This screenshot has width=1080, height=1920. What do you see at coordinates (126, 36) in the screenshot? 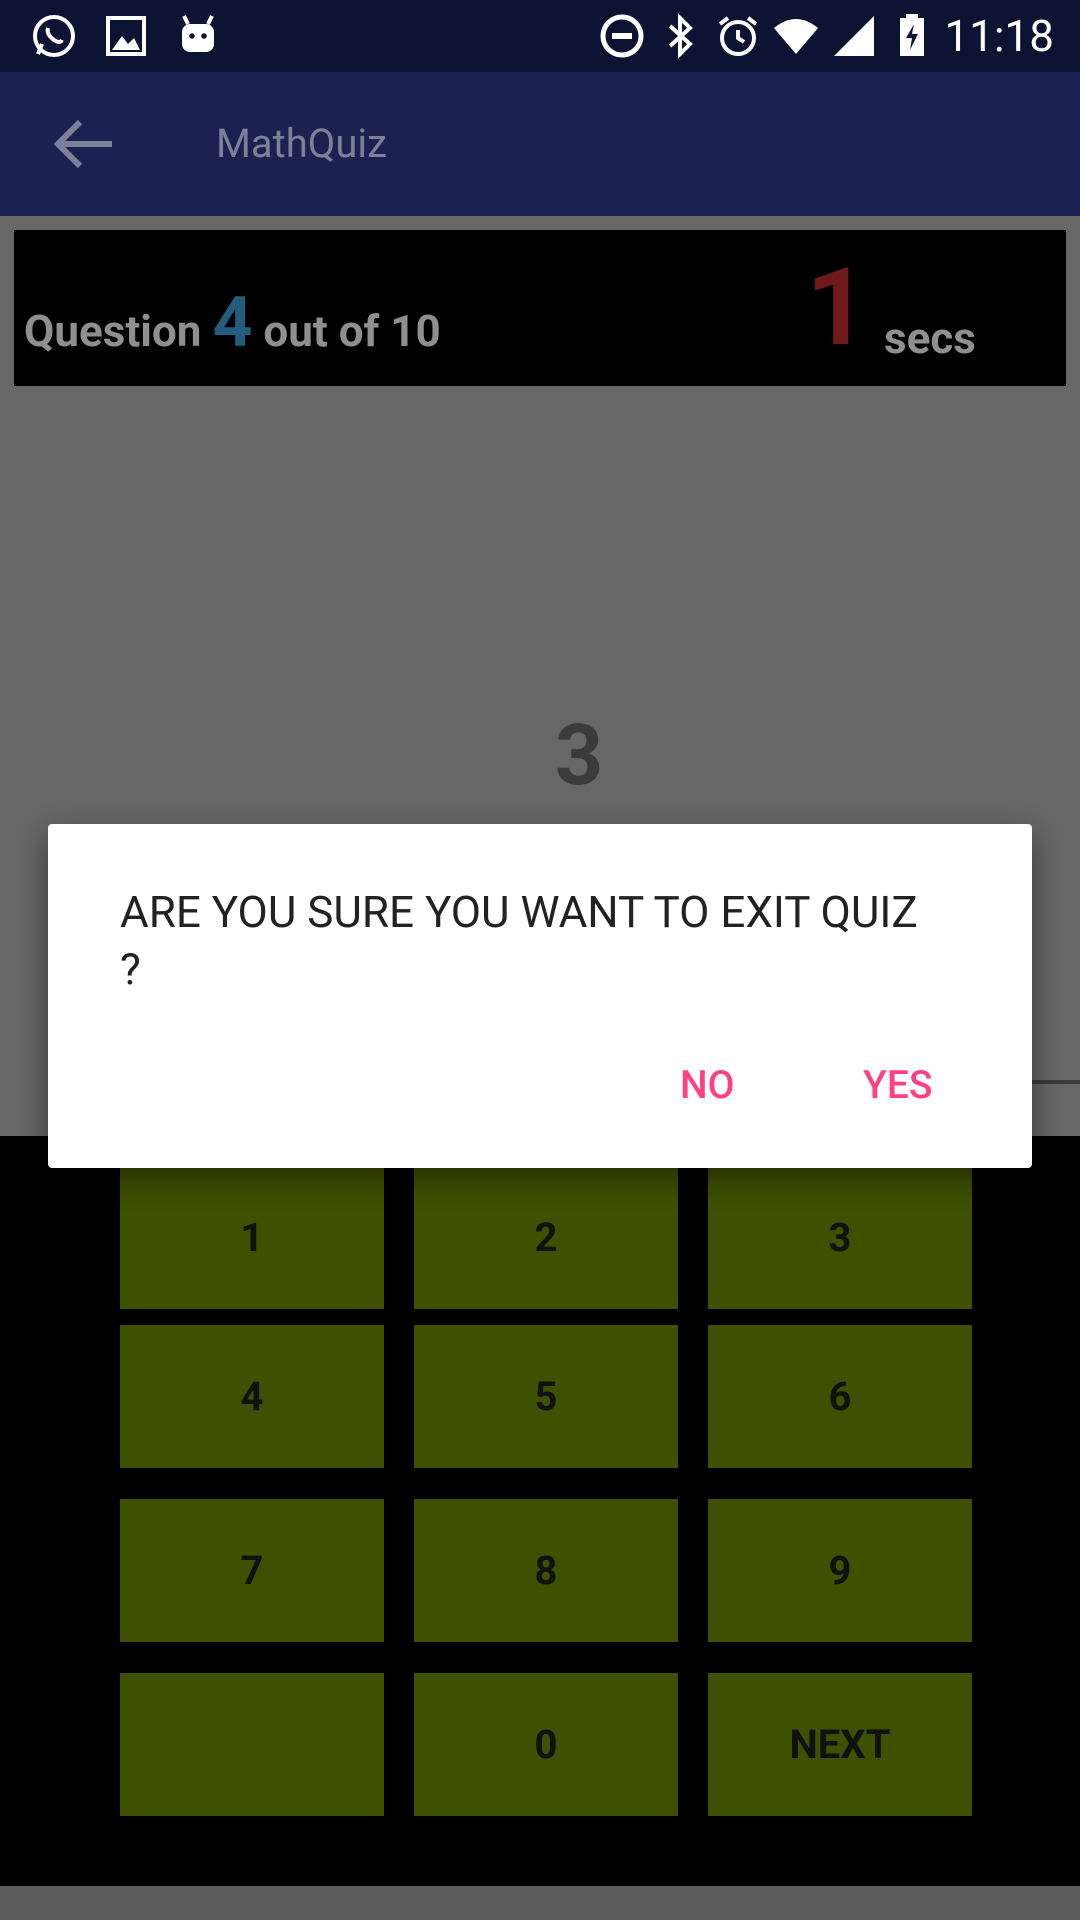
I see `gallery-icon` at bounding box center [126, 36].